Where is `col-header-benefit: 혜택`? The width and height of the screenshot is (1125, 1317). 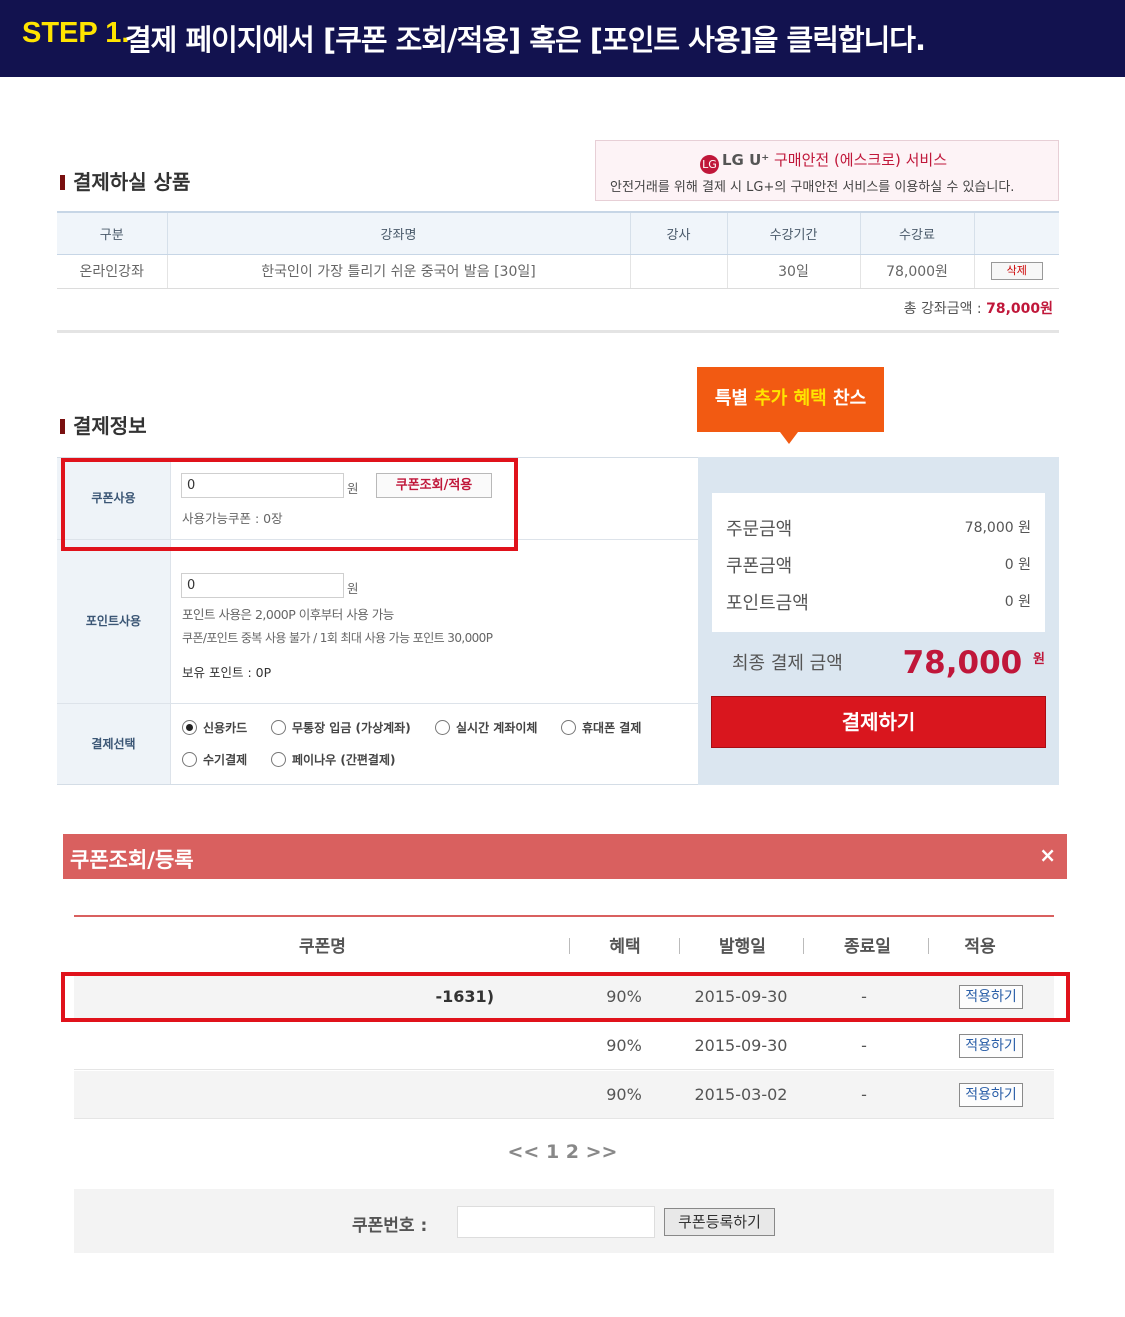 col-header-benefit: 혜택 is located at coordinates (625, 947).